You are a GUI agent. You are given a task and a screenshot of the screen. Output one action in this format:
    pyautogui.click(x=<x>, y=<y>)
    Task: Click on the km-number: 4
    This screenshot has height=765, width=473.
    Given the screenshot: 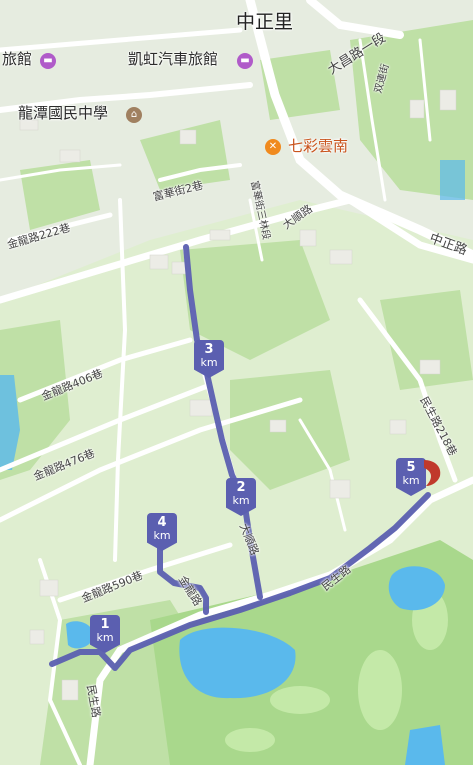 What is the action you would take?
    pyautogui.click(x=162, y=522)
    